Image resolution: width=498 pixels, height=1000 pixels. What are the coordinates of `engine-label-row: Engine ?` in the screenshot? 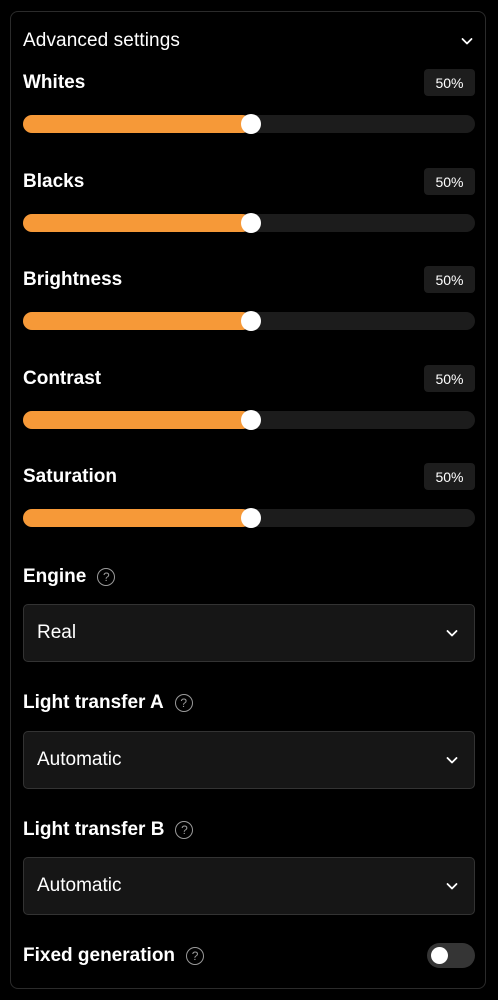 It's located at (69, 577).